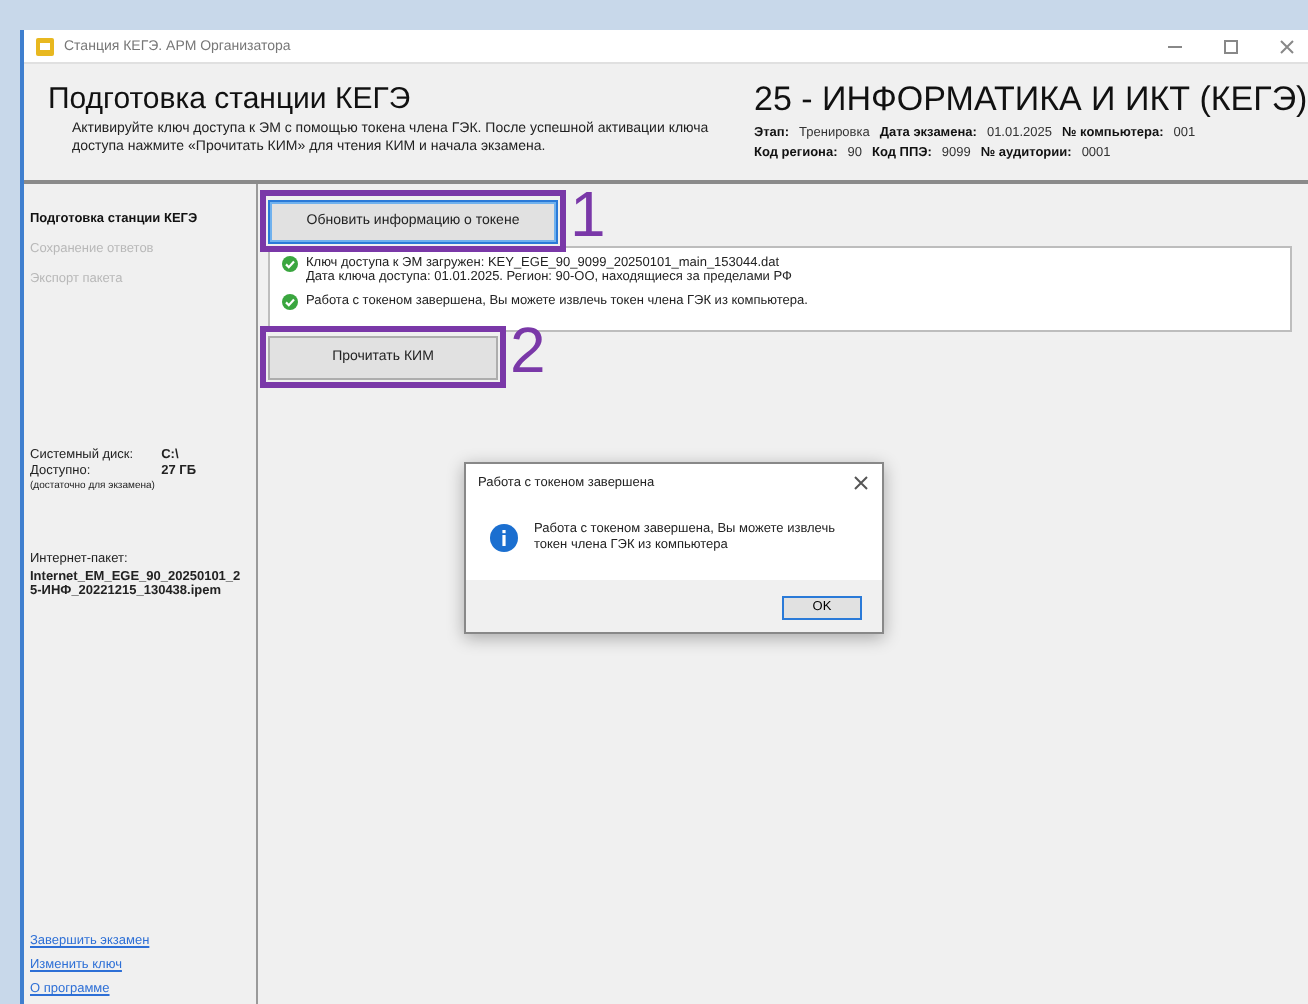  Describe the element at coordinates (230, 99) in the screenshot. I see `page-title: Подготовка станции КЕГЭ` at that location.